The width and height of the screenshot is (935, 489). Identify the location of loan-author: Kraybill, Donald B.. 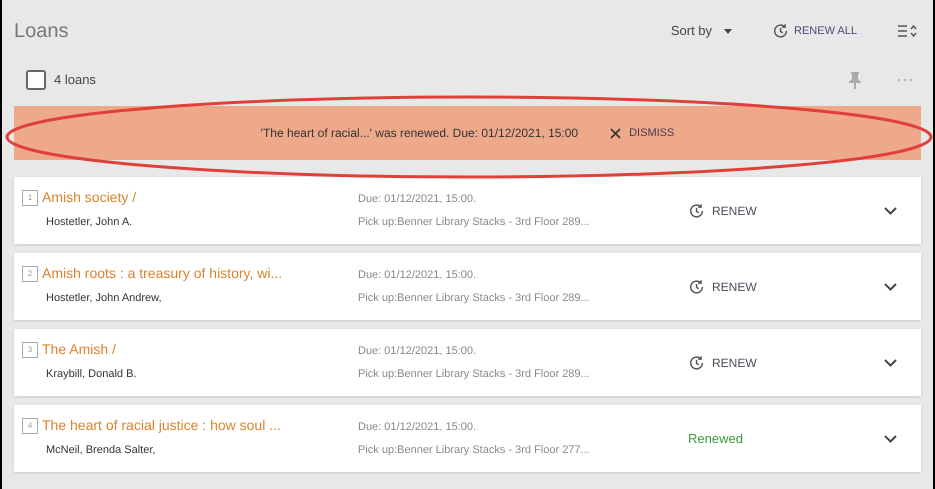
(92, 374).